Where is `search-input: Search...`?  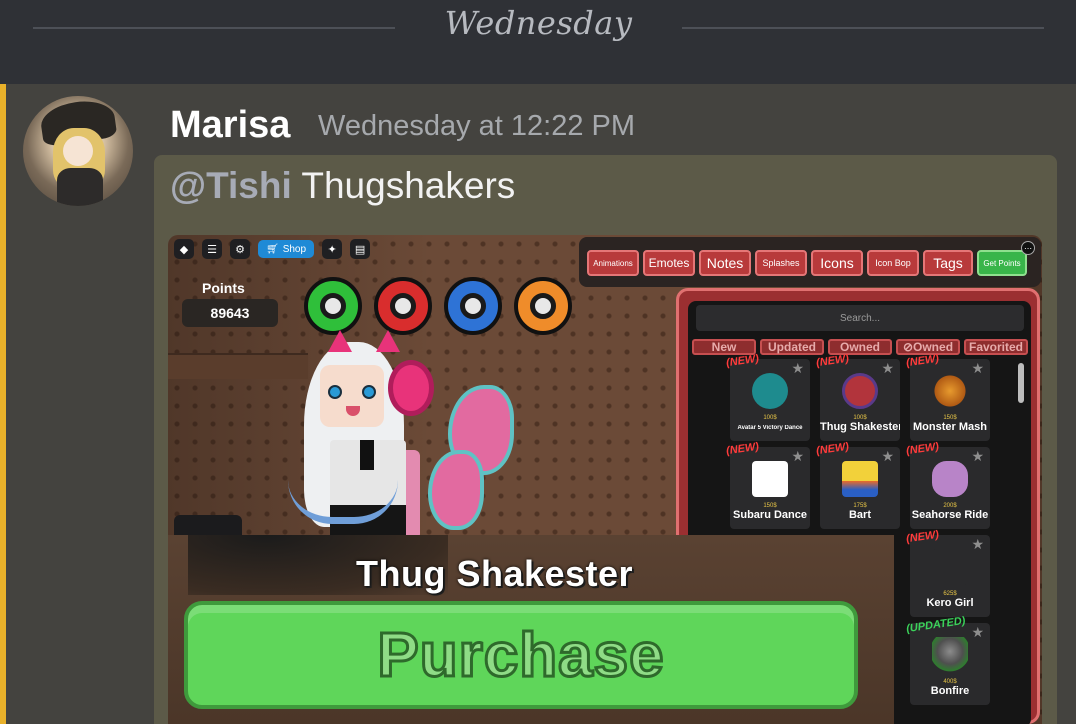
search-input: Search... is located at coordinates (860, 318).